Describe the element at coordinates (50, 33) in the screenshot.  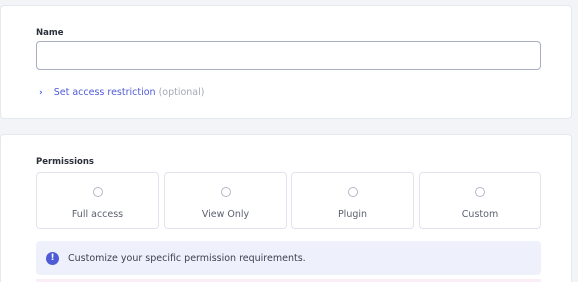
I see `name-label: Name` at that location.